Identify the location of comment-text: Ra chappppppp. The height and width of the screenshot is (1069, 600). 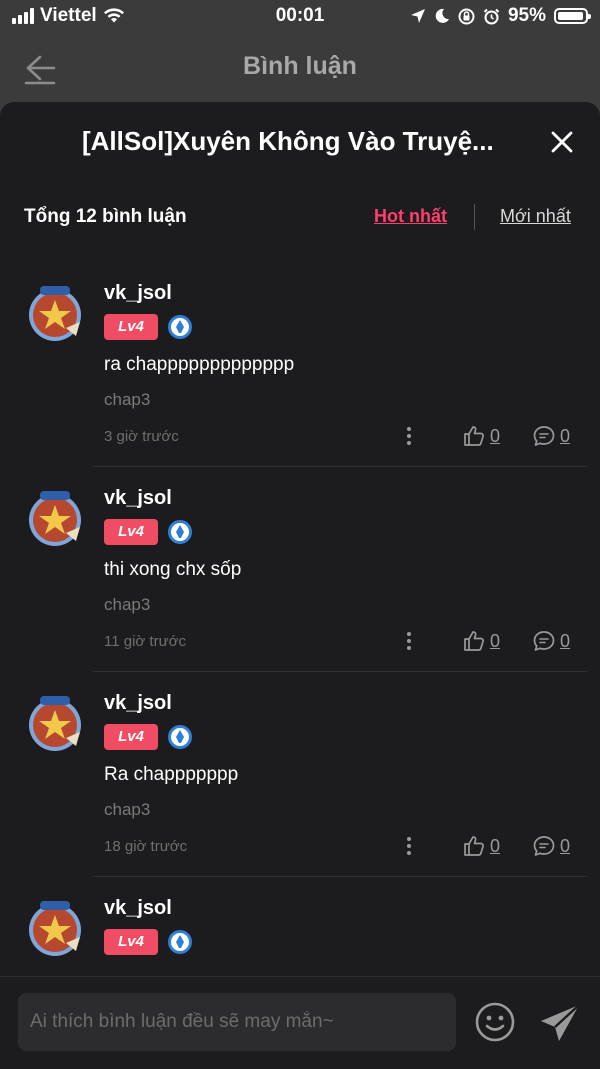
(171, 774).